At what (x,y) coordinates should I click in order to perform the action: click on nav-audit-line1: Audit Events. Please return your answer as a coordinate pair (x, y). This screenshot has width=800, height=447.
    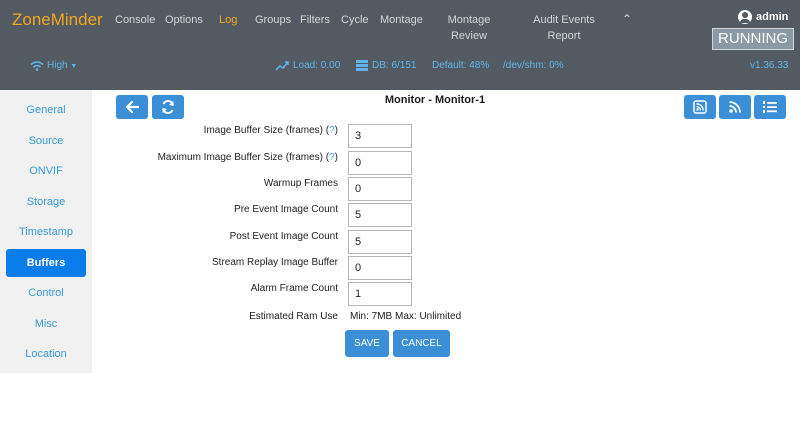
    Looking at the image, I should click on (564, 20).